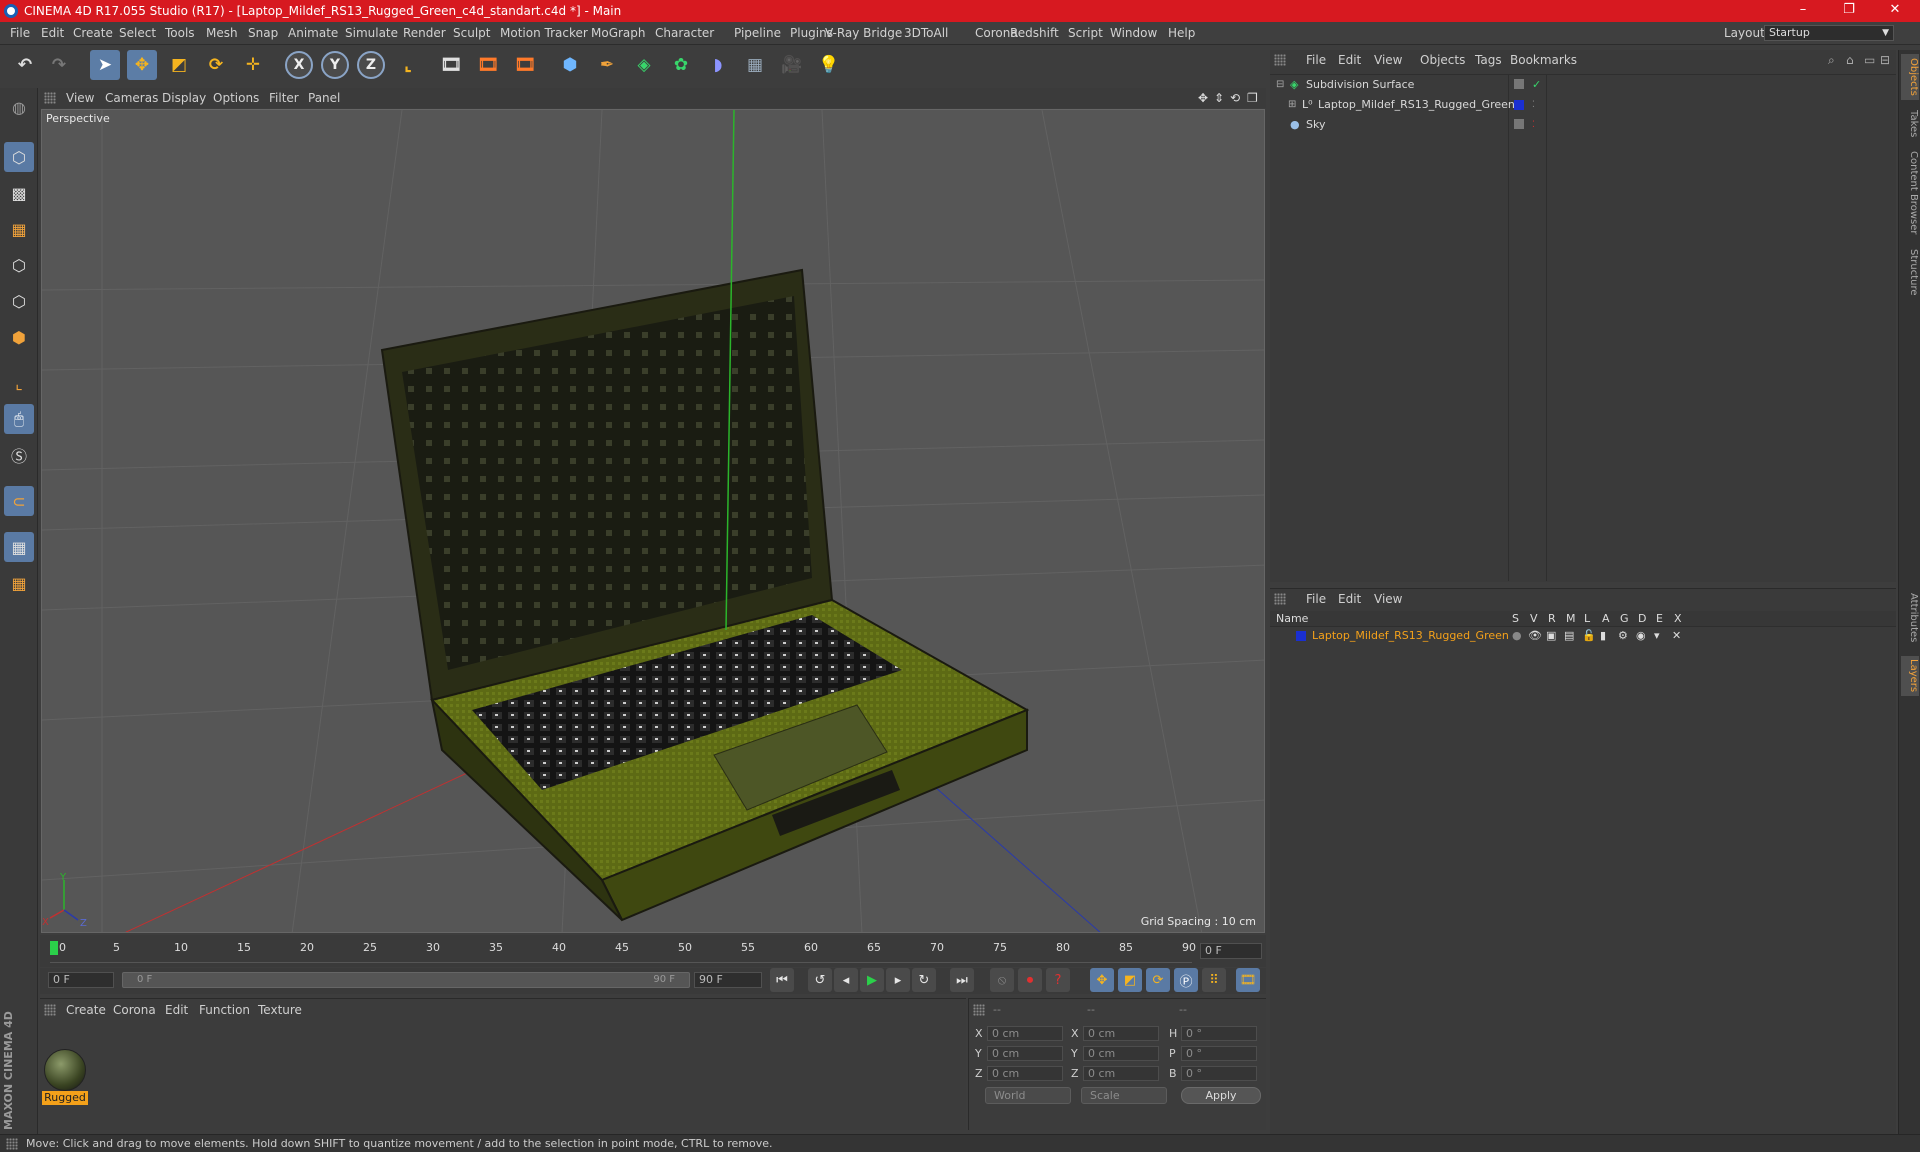  What do you see at coordinates (1583, 85) in the screenshot?
I see `object-row-subdivision-surface: ⊟ ◈ Subdivision Surface ✓` at bounding box center [1583, 85].